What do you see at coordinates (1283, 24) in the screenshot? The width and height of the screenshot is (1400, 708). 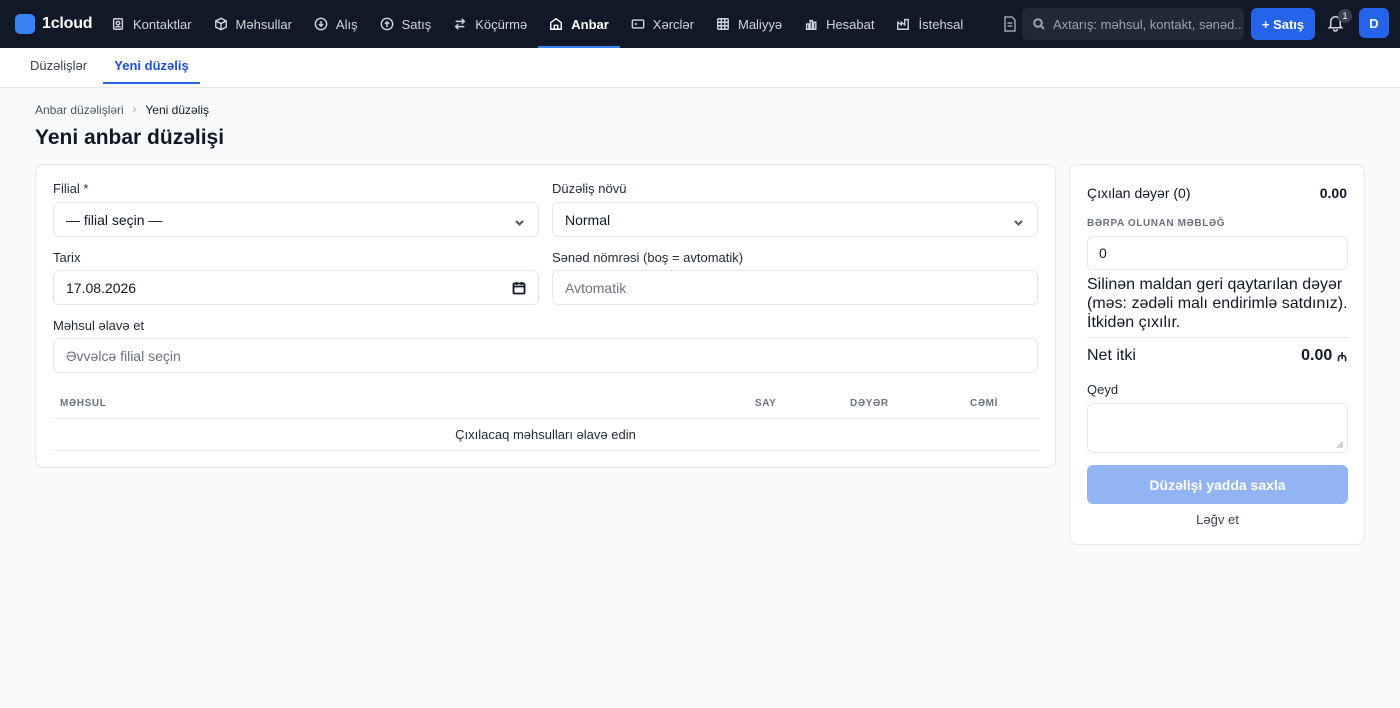 I see `new-sale-button: + Satış` at bounding box center [1283, 24].